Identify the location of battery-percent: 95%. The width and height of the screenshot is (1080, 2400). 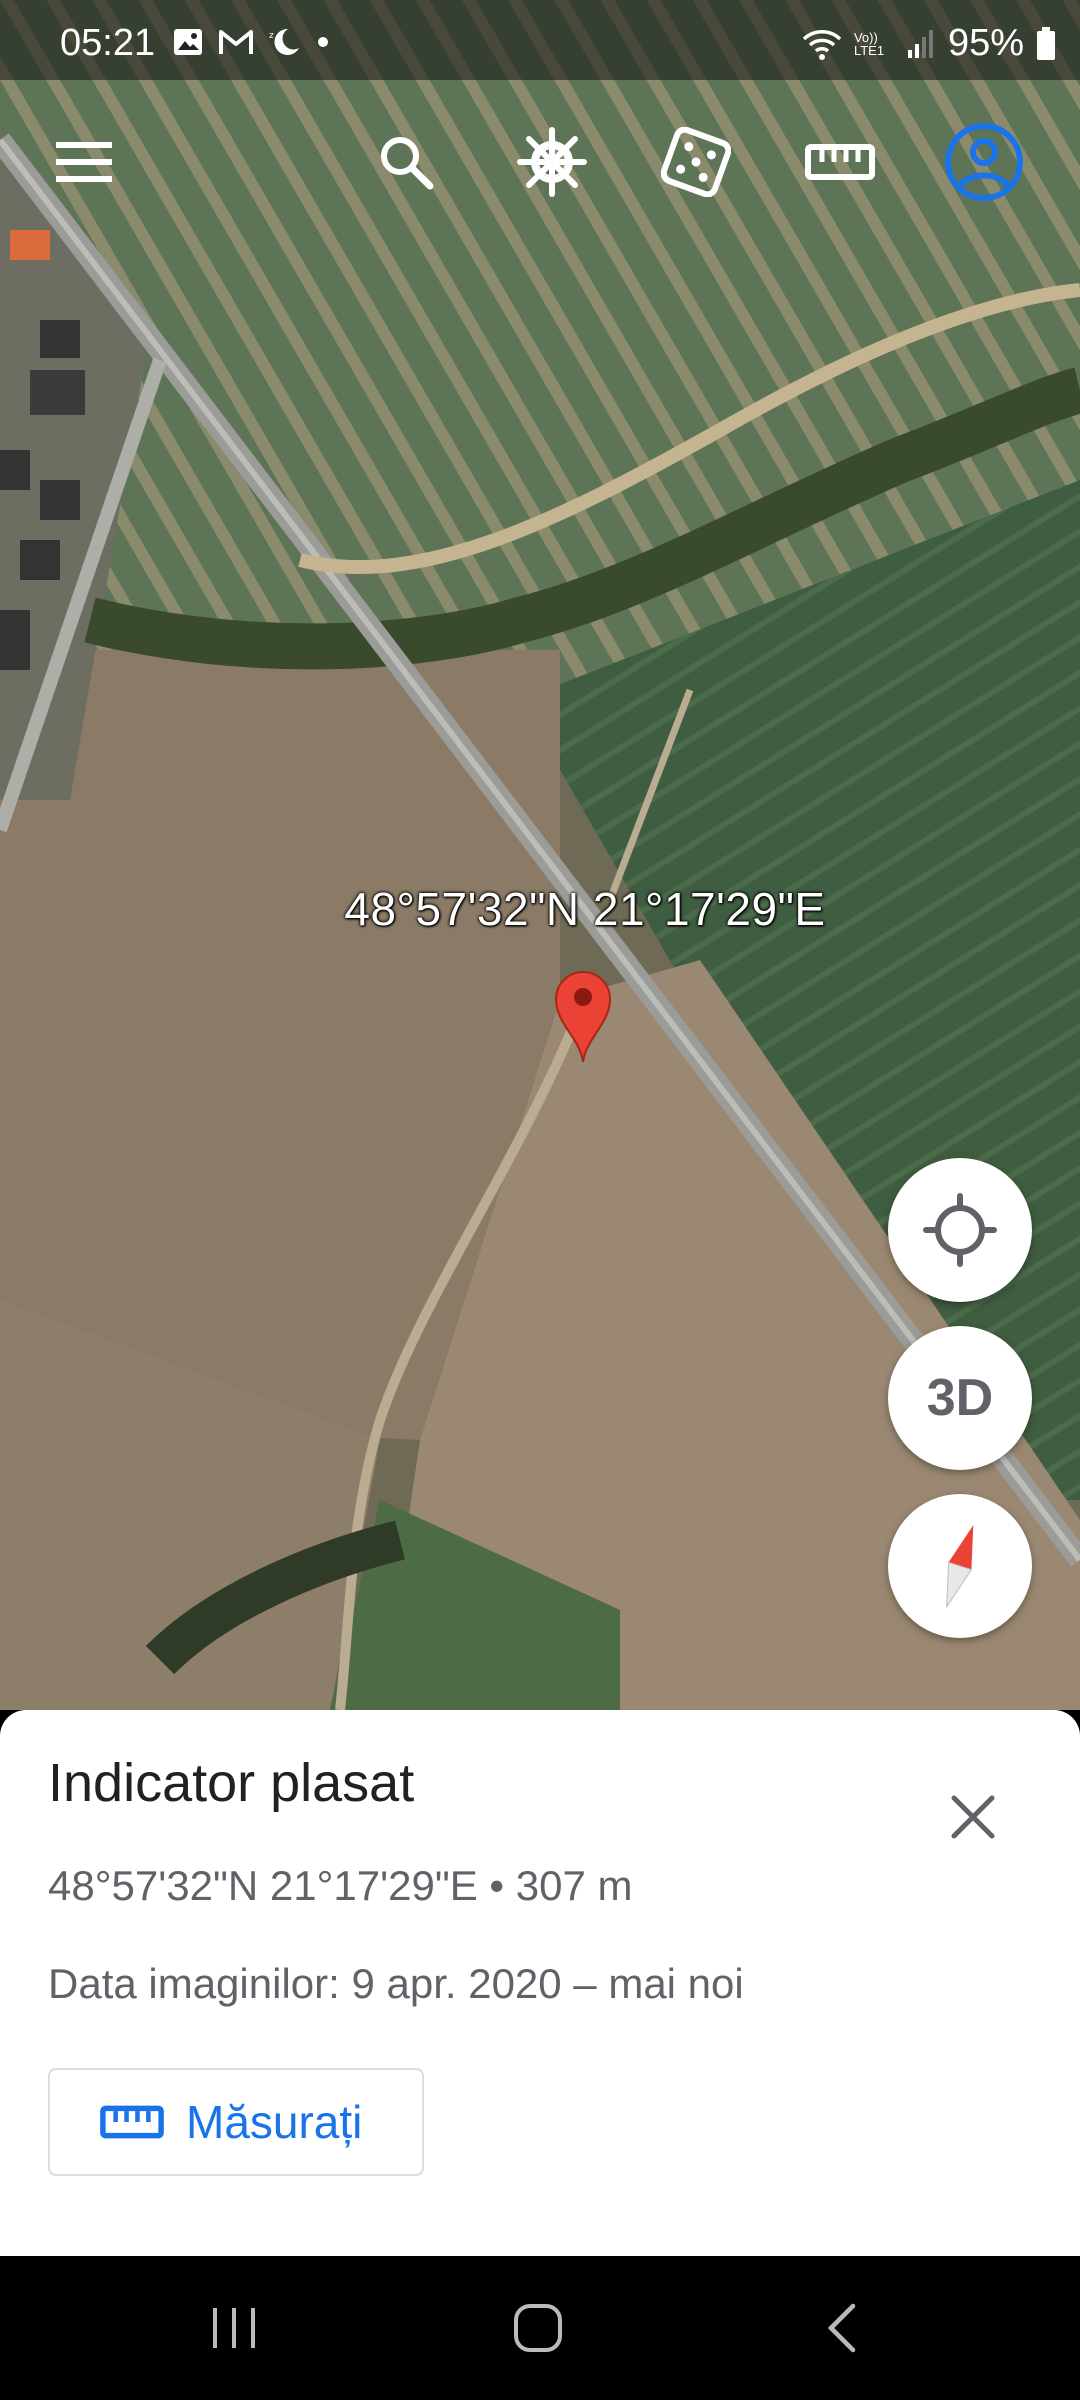
(985, 43).